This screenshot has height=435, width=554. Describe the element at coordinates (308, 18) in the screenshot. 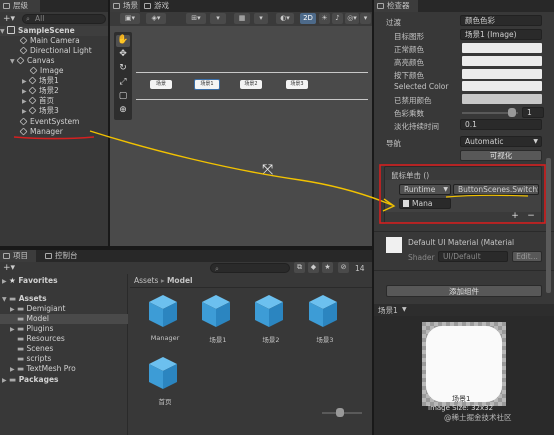

I see `toggle-2d-button: 2D` at that location.